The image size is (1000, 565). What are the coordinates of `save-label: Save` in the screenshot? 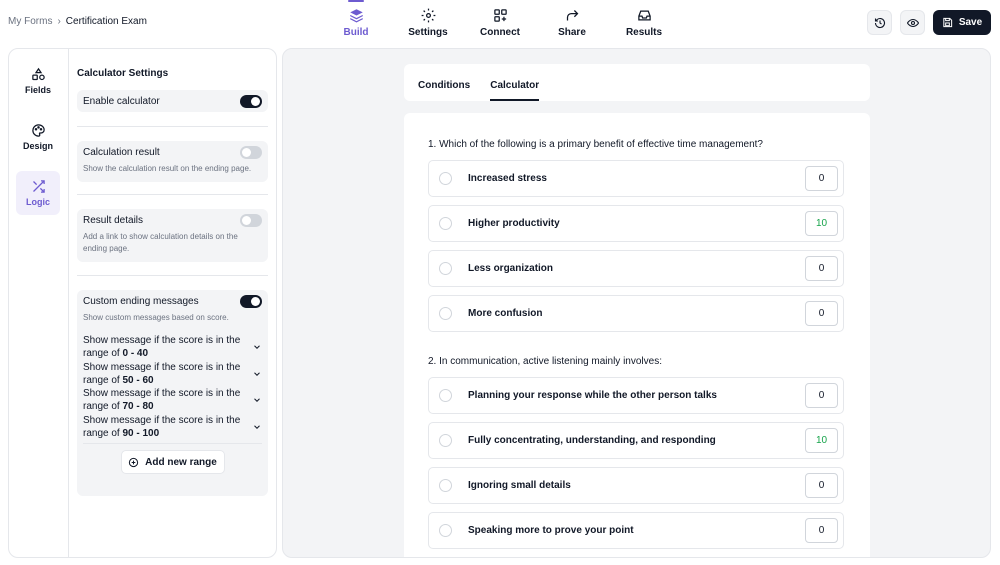 It's located at (970, 22).